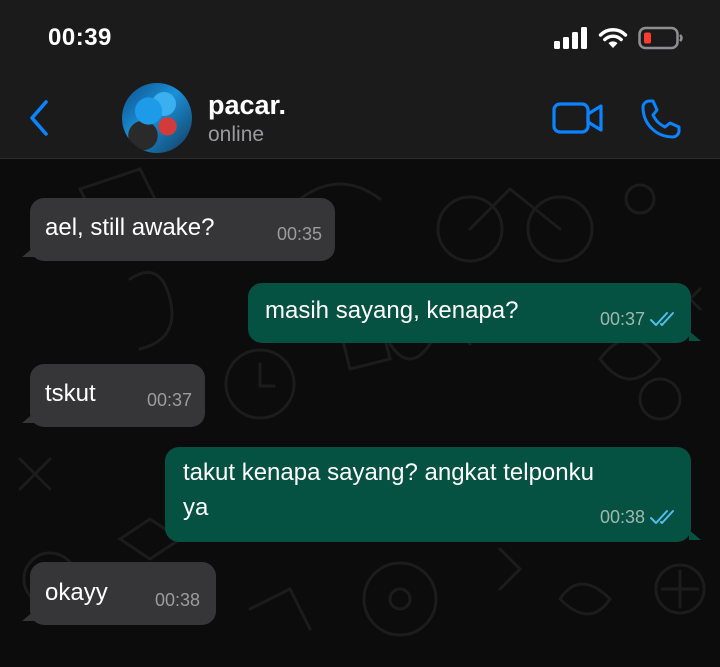 Image resolution: width=720 pixels, height=667 pixels. Describe the element at coordinates (613, 38) in the screenshot. I see `wifi-icon` at that location.